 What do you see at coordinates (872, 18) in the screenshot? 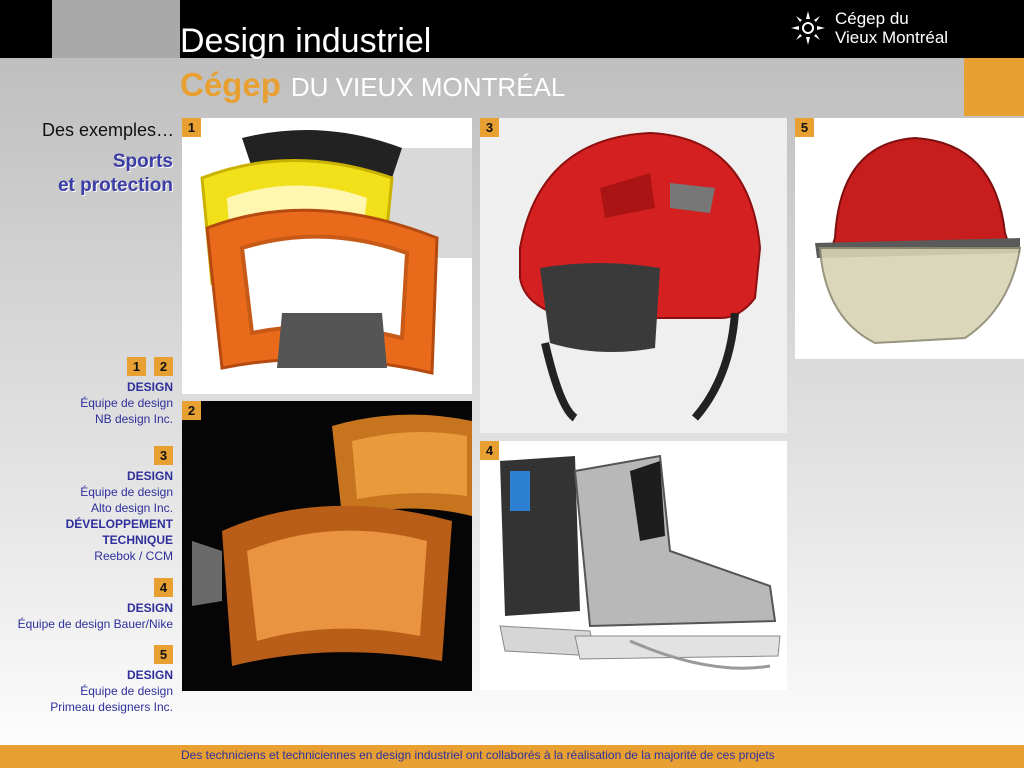
I see `logo-line-1: Cégep du` at bounding box center [872, 18].